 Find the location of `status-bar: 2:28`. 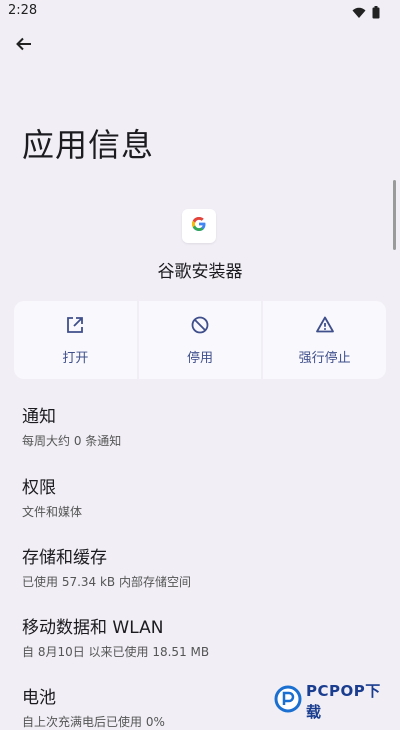

status-bar: 2:28 is located at coordinates (200, 12).